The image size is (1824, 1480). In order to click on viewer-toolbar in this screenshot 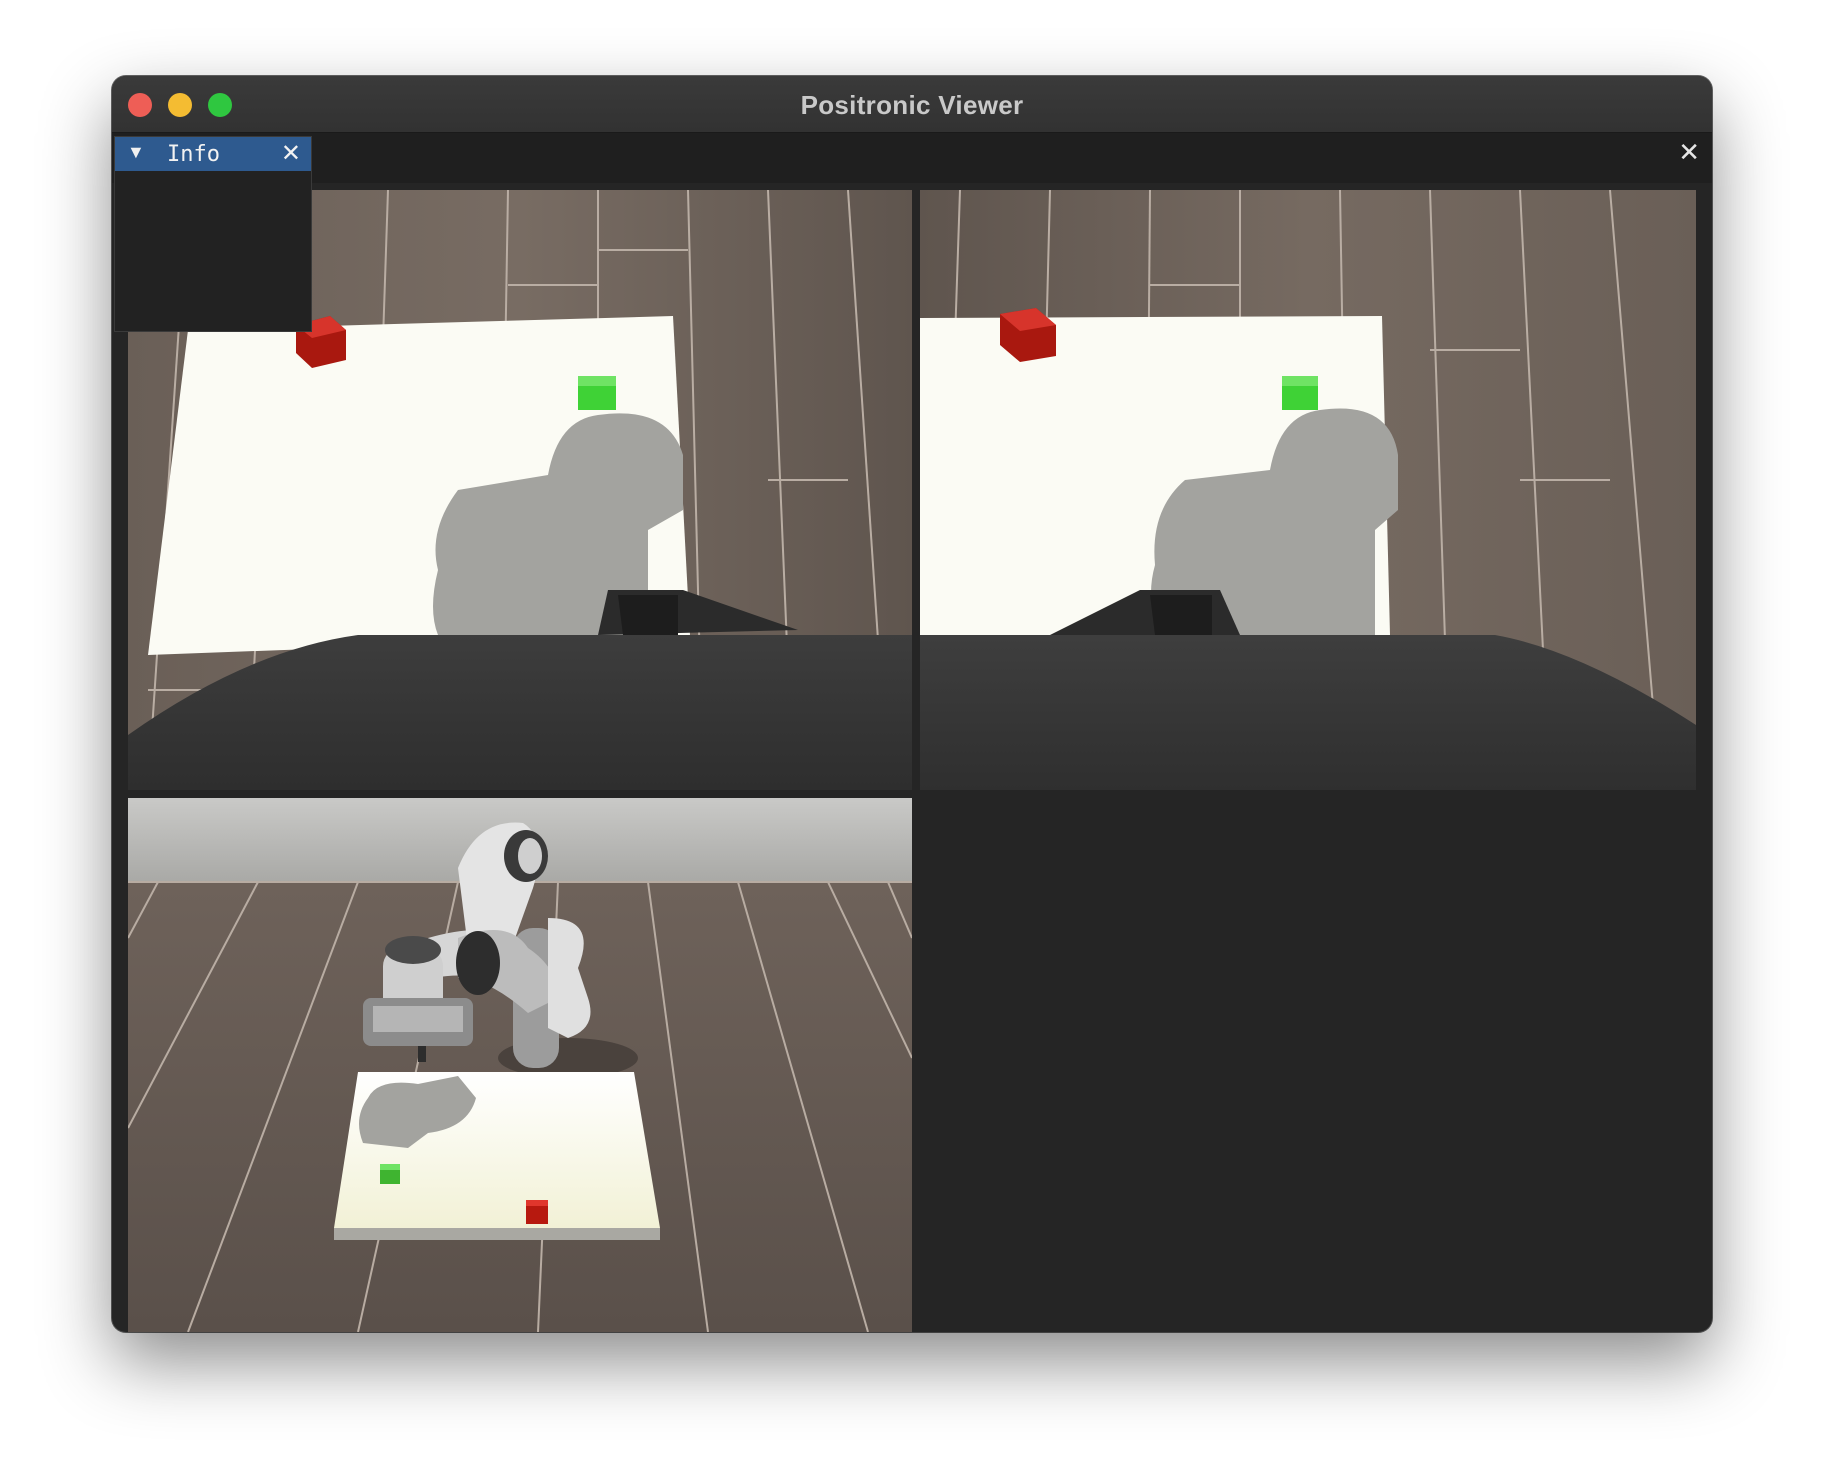, I will do `click(912, 158)`.